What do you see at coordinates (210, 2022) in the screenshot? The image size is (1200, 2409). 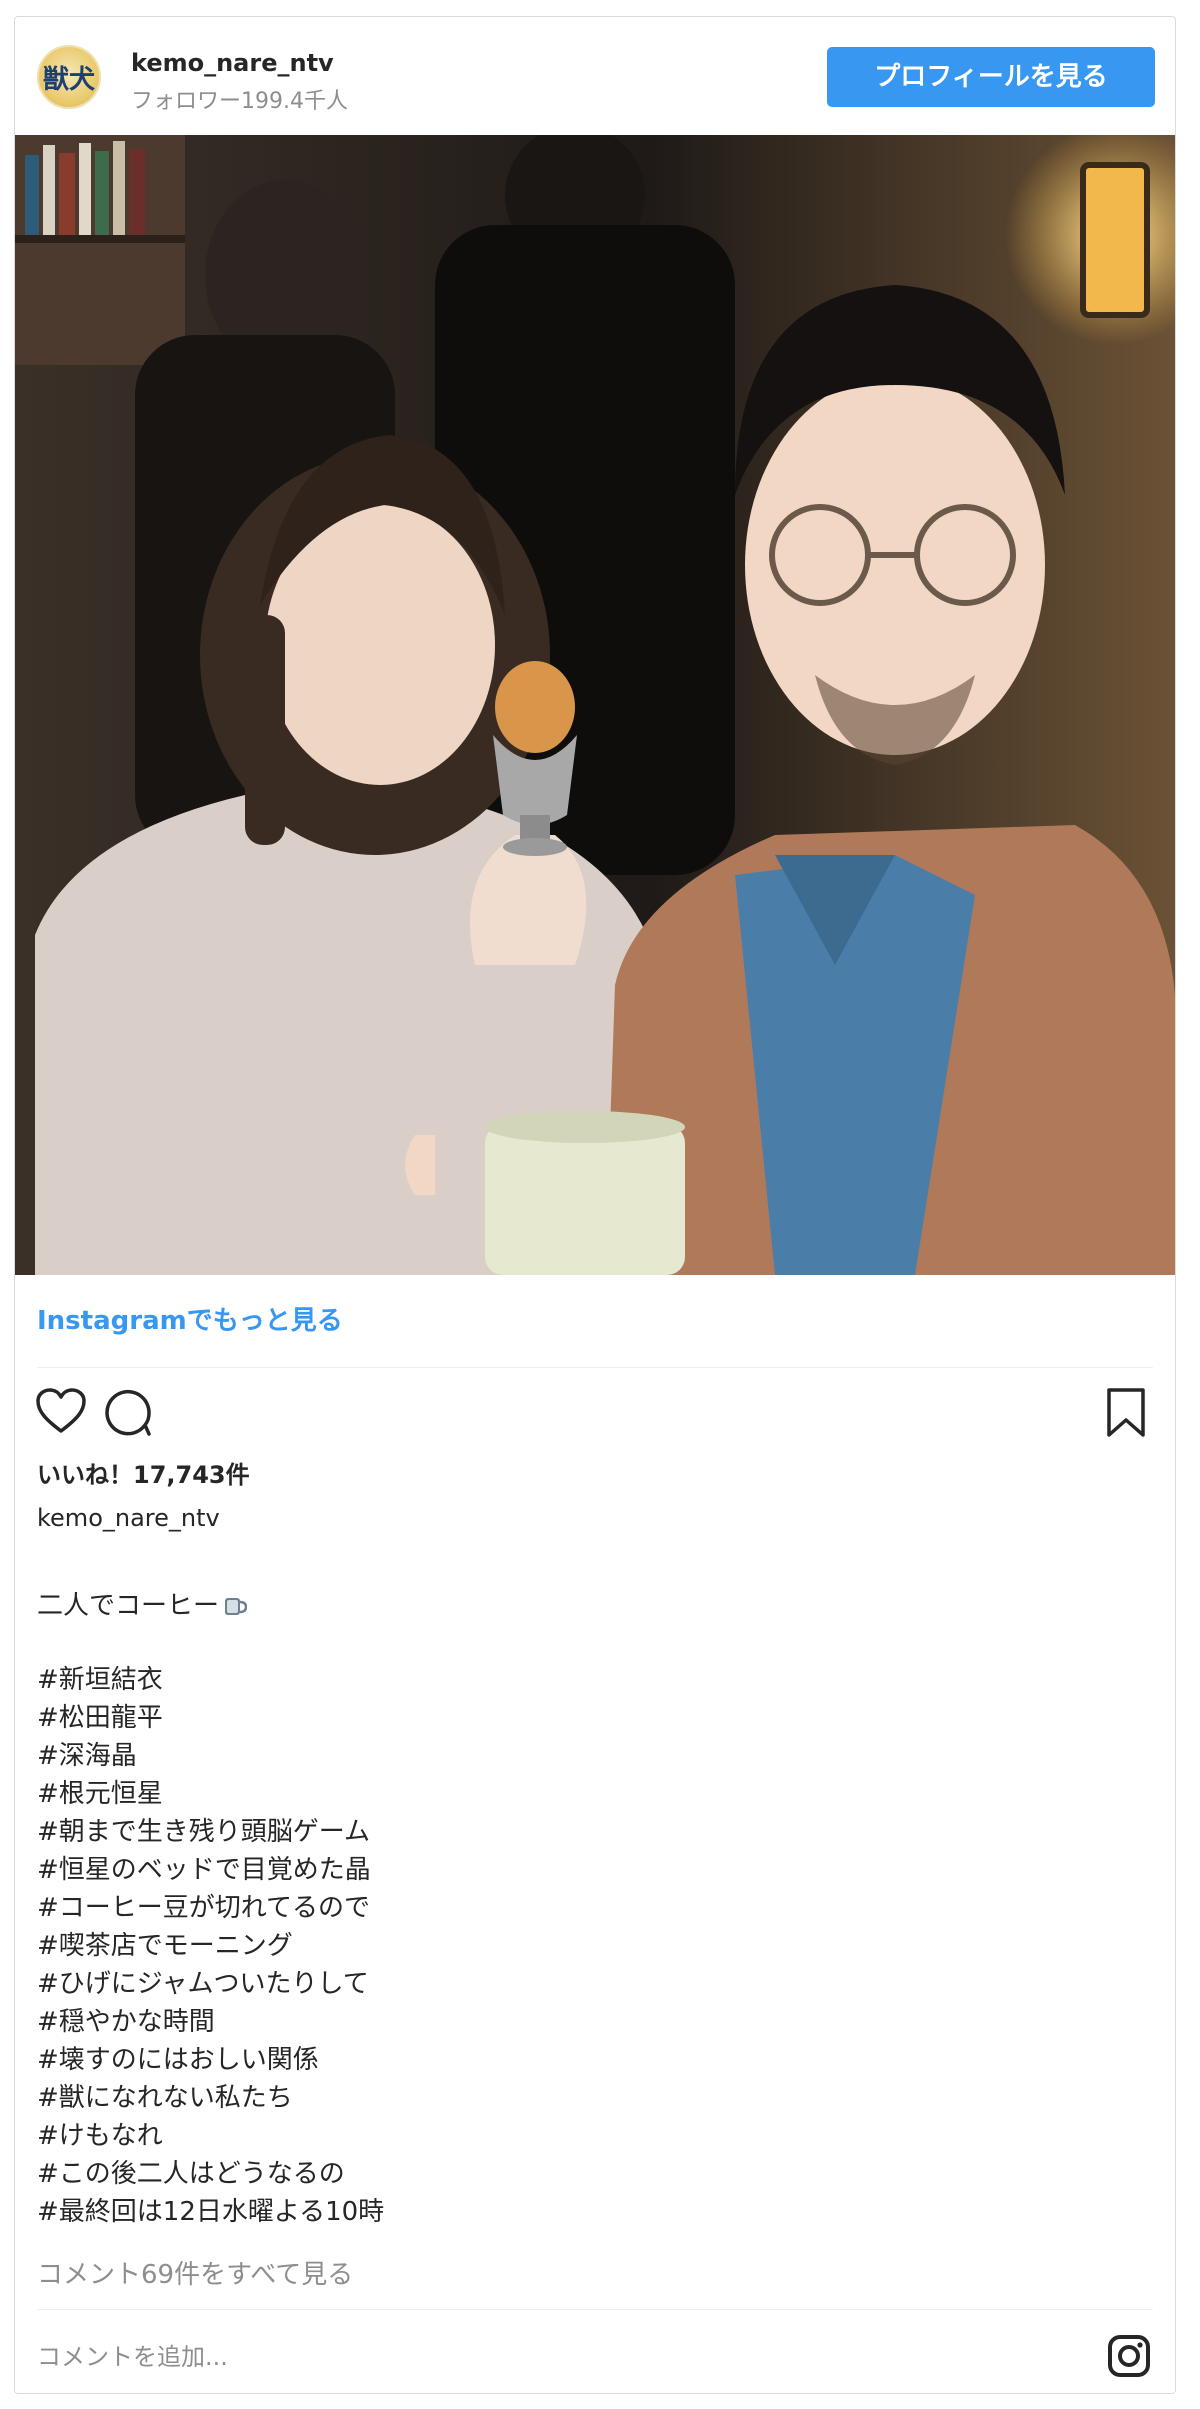 I see `hashtag: #穏やかな時間` at bounding box center [210, 2022].